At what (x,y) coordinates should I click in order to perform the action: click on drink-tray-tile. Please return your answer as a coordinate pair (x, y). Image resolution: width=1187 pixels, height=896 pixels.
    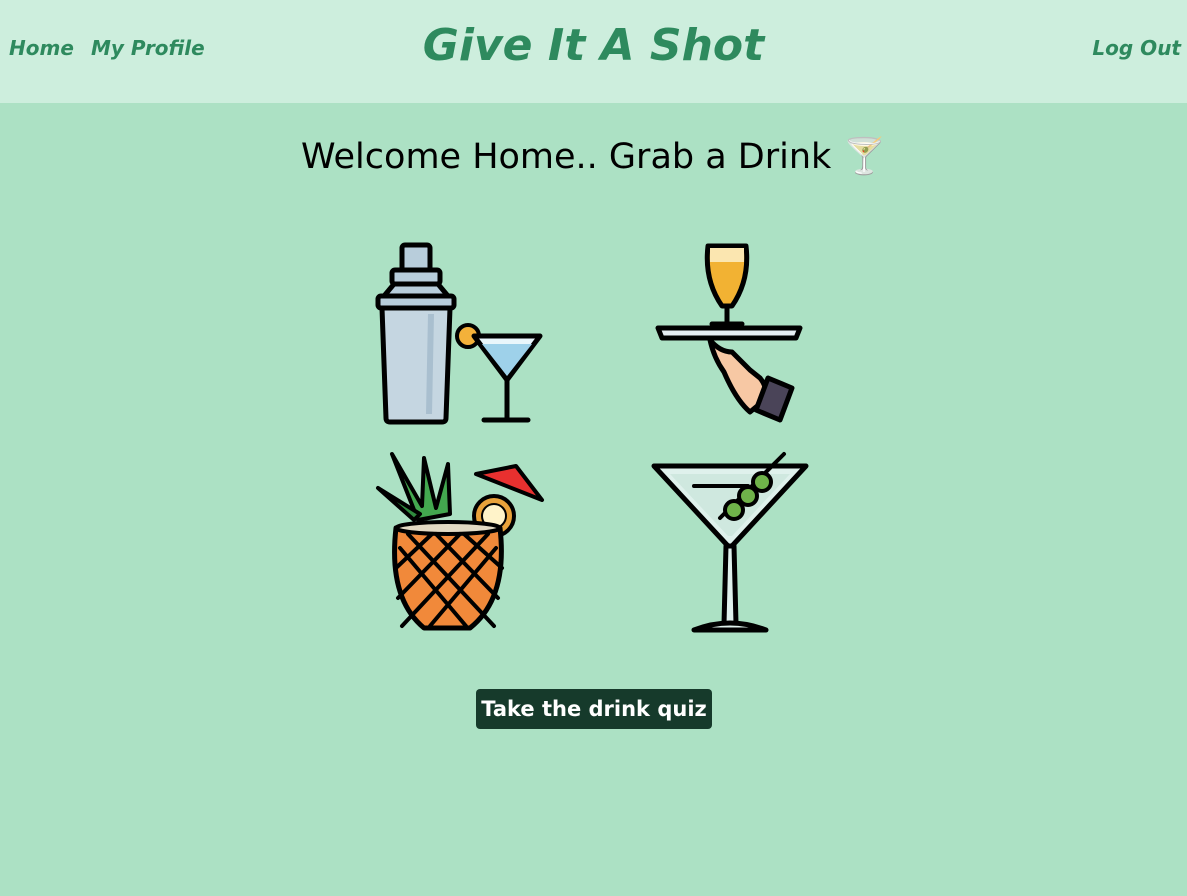
    Looking at the image, I should click on (730, 335).